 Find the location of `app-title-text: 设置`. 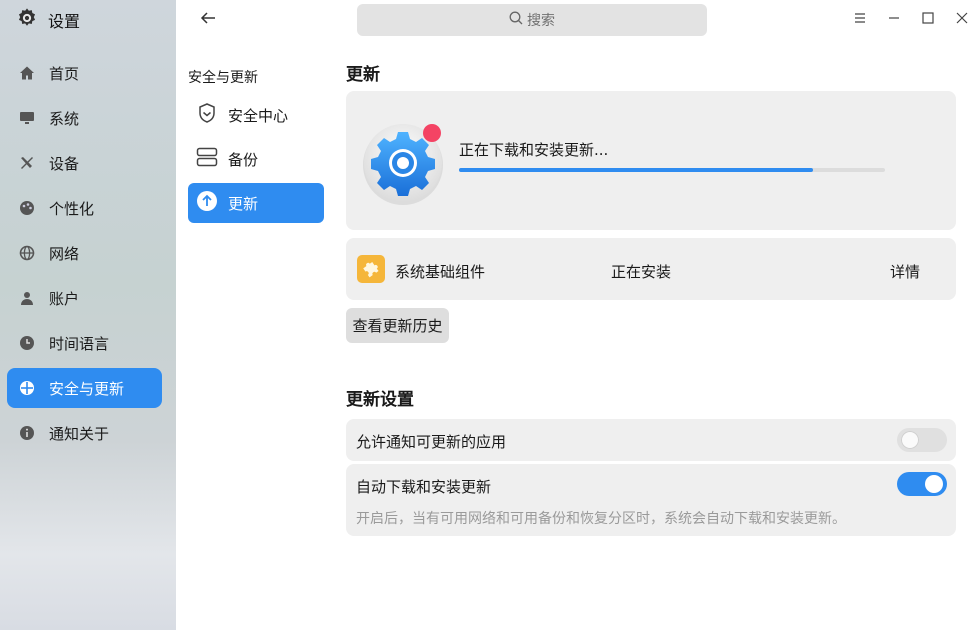

app-title-text: 设置 is located at coordinates (64, 21).